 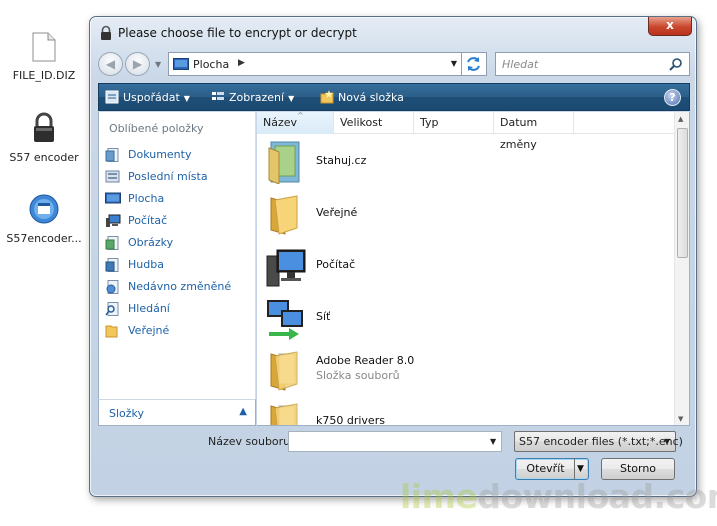 I want to click on file-name: Veřejné, so click(x=337, y=212).